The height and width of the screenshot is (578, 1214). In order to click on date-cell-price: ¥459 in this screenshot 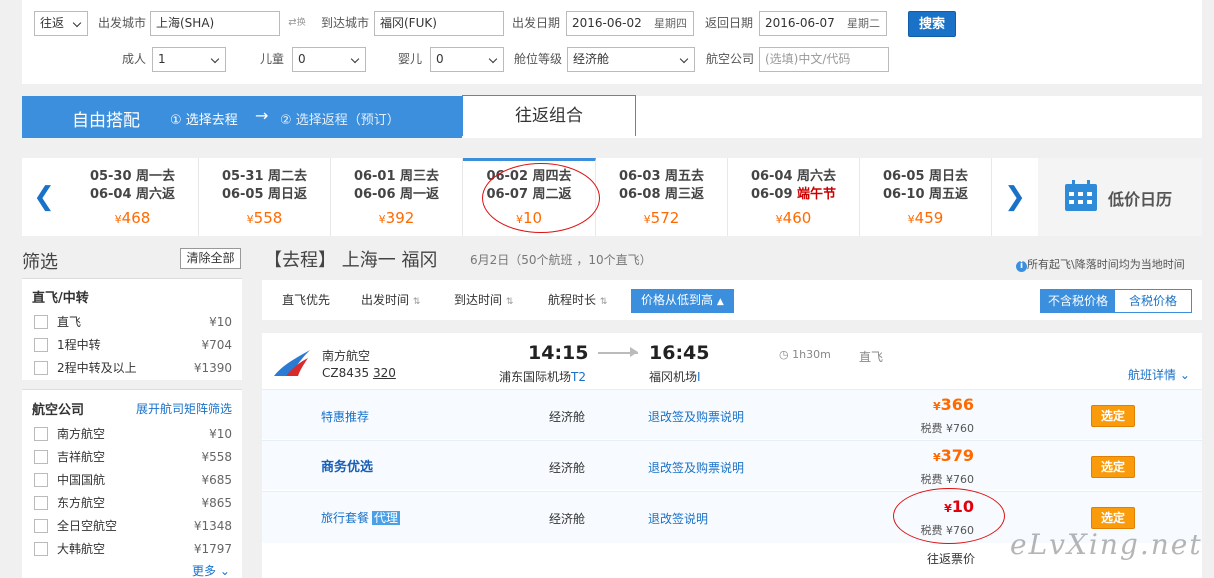, I will do `click(925, 219)`.